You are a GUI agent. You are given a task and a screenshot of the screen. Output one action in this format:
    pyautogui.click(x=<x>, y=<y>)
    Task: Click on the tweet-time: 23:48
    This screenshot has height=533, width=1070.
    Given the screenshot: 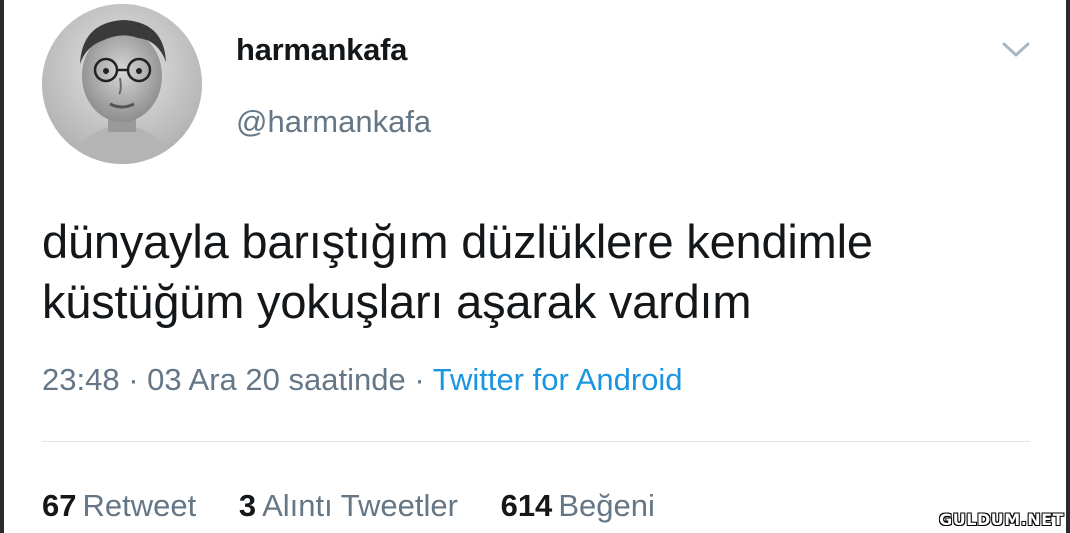 What is the action you would take?
    pyautogui.click(x=81, y=379)
    